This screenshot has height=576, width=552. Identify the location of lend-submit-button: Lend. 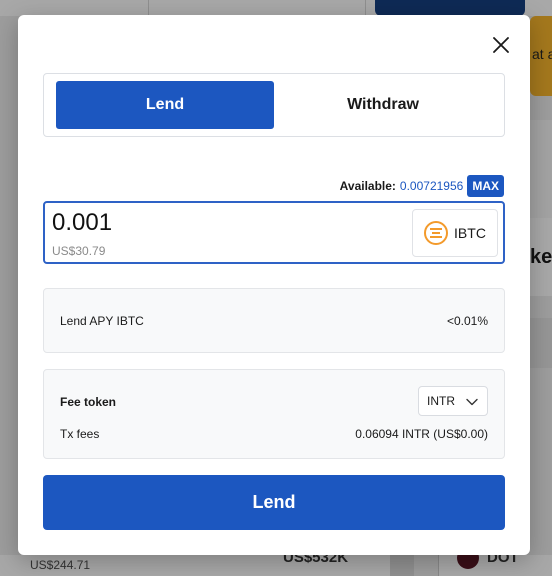
(274, 502).